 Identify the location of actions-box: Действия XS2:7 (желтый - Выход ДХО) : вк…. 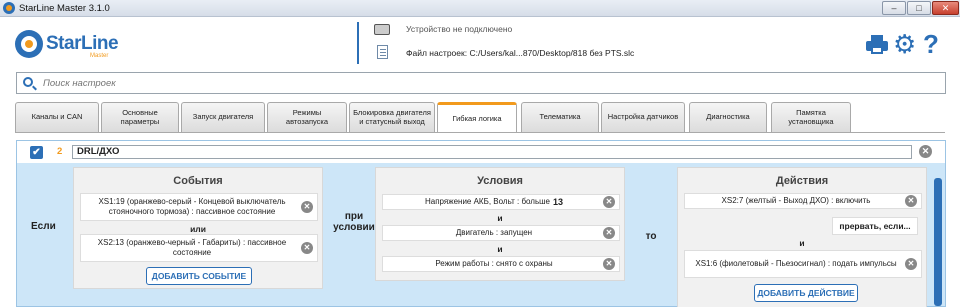
(802, 237).